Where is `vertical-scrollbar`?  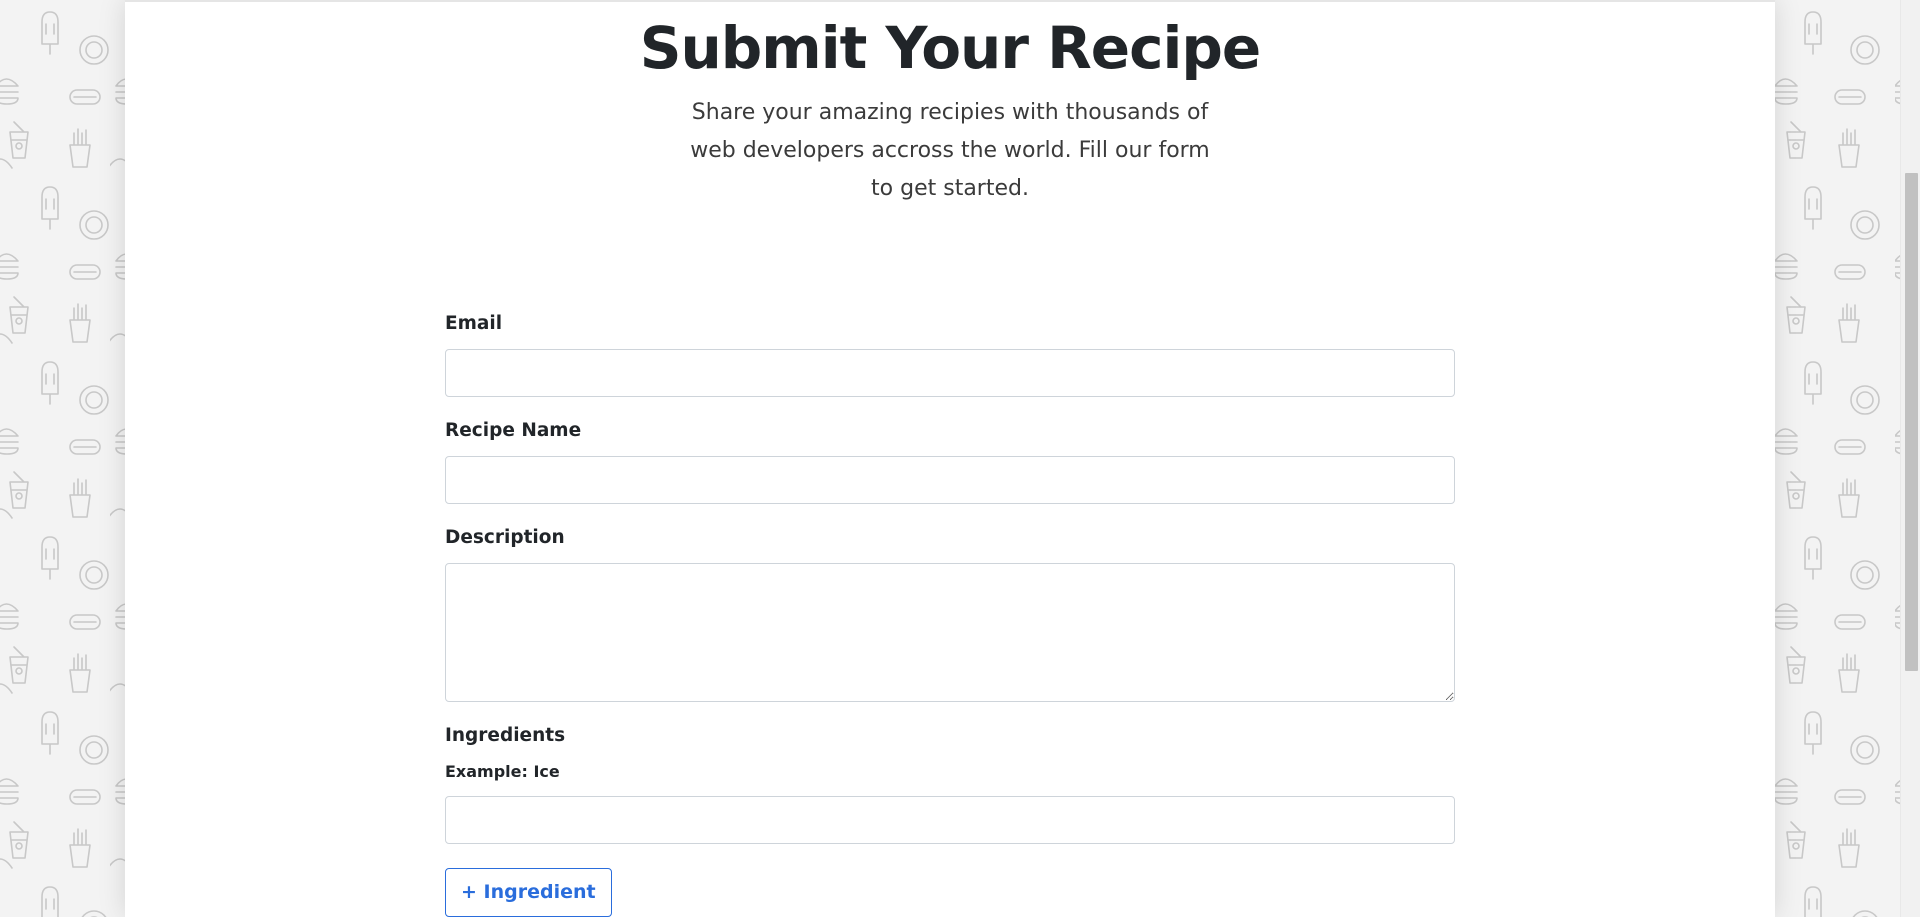
vertical-scrollbar is located at coordinates (1910, 458).